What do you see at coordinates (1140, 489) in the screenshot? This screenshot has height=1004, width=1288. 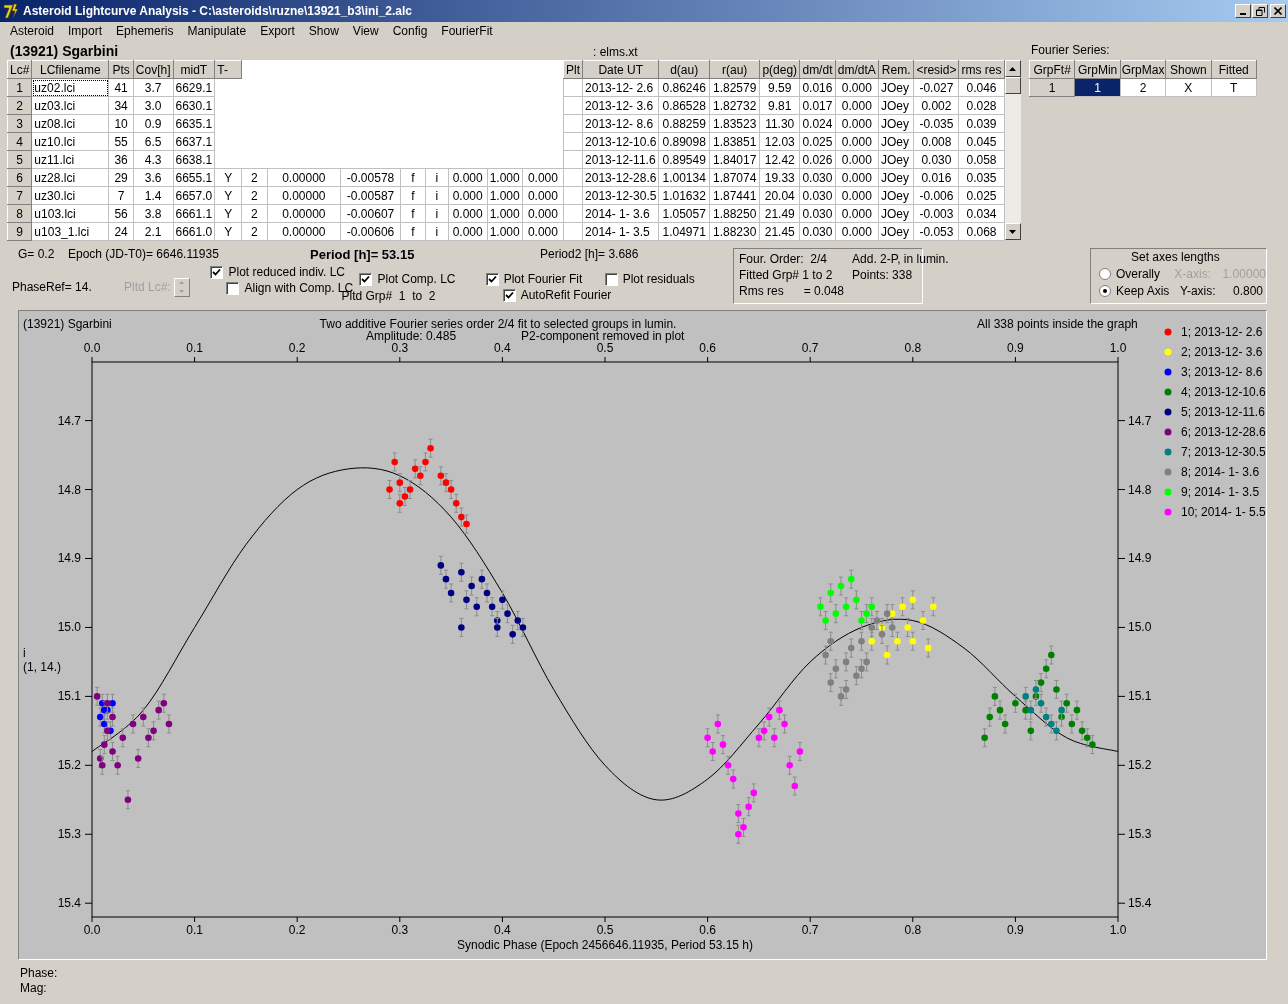 I see `axis-tick-label: 14.8` at bounding box center [1140, 489].